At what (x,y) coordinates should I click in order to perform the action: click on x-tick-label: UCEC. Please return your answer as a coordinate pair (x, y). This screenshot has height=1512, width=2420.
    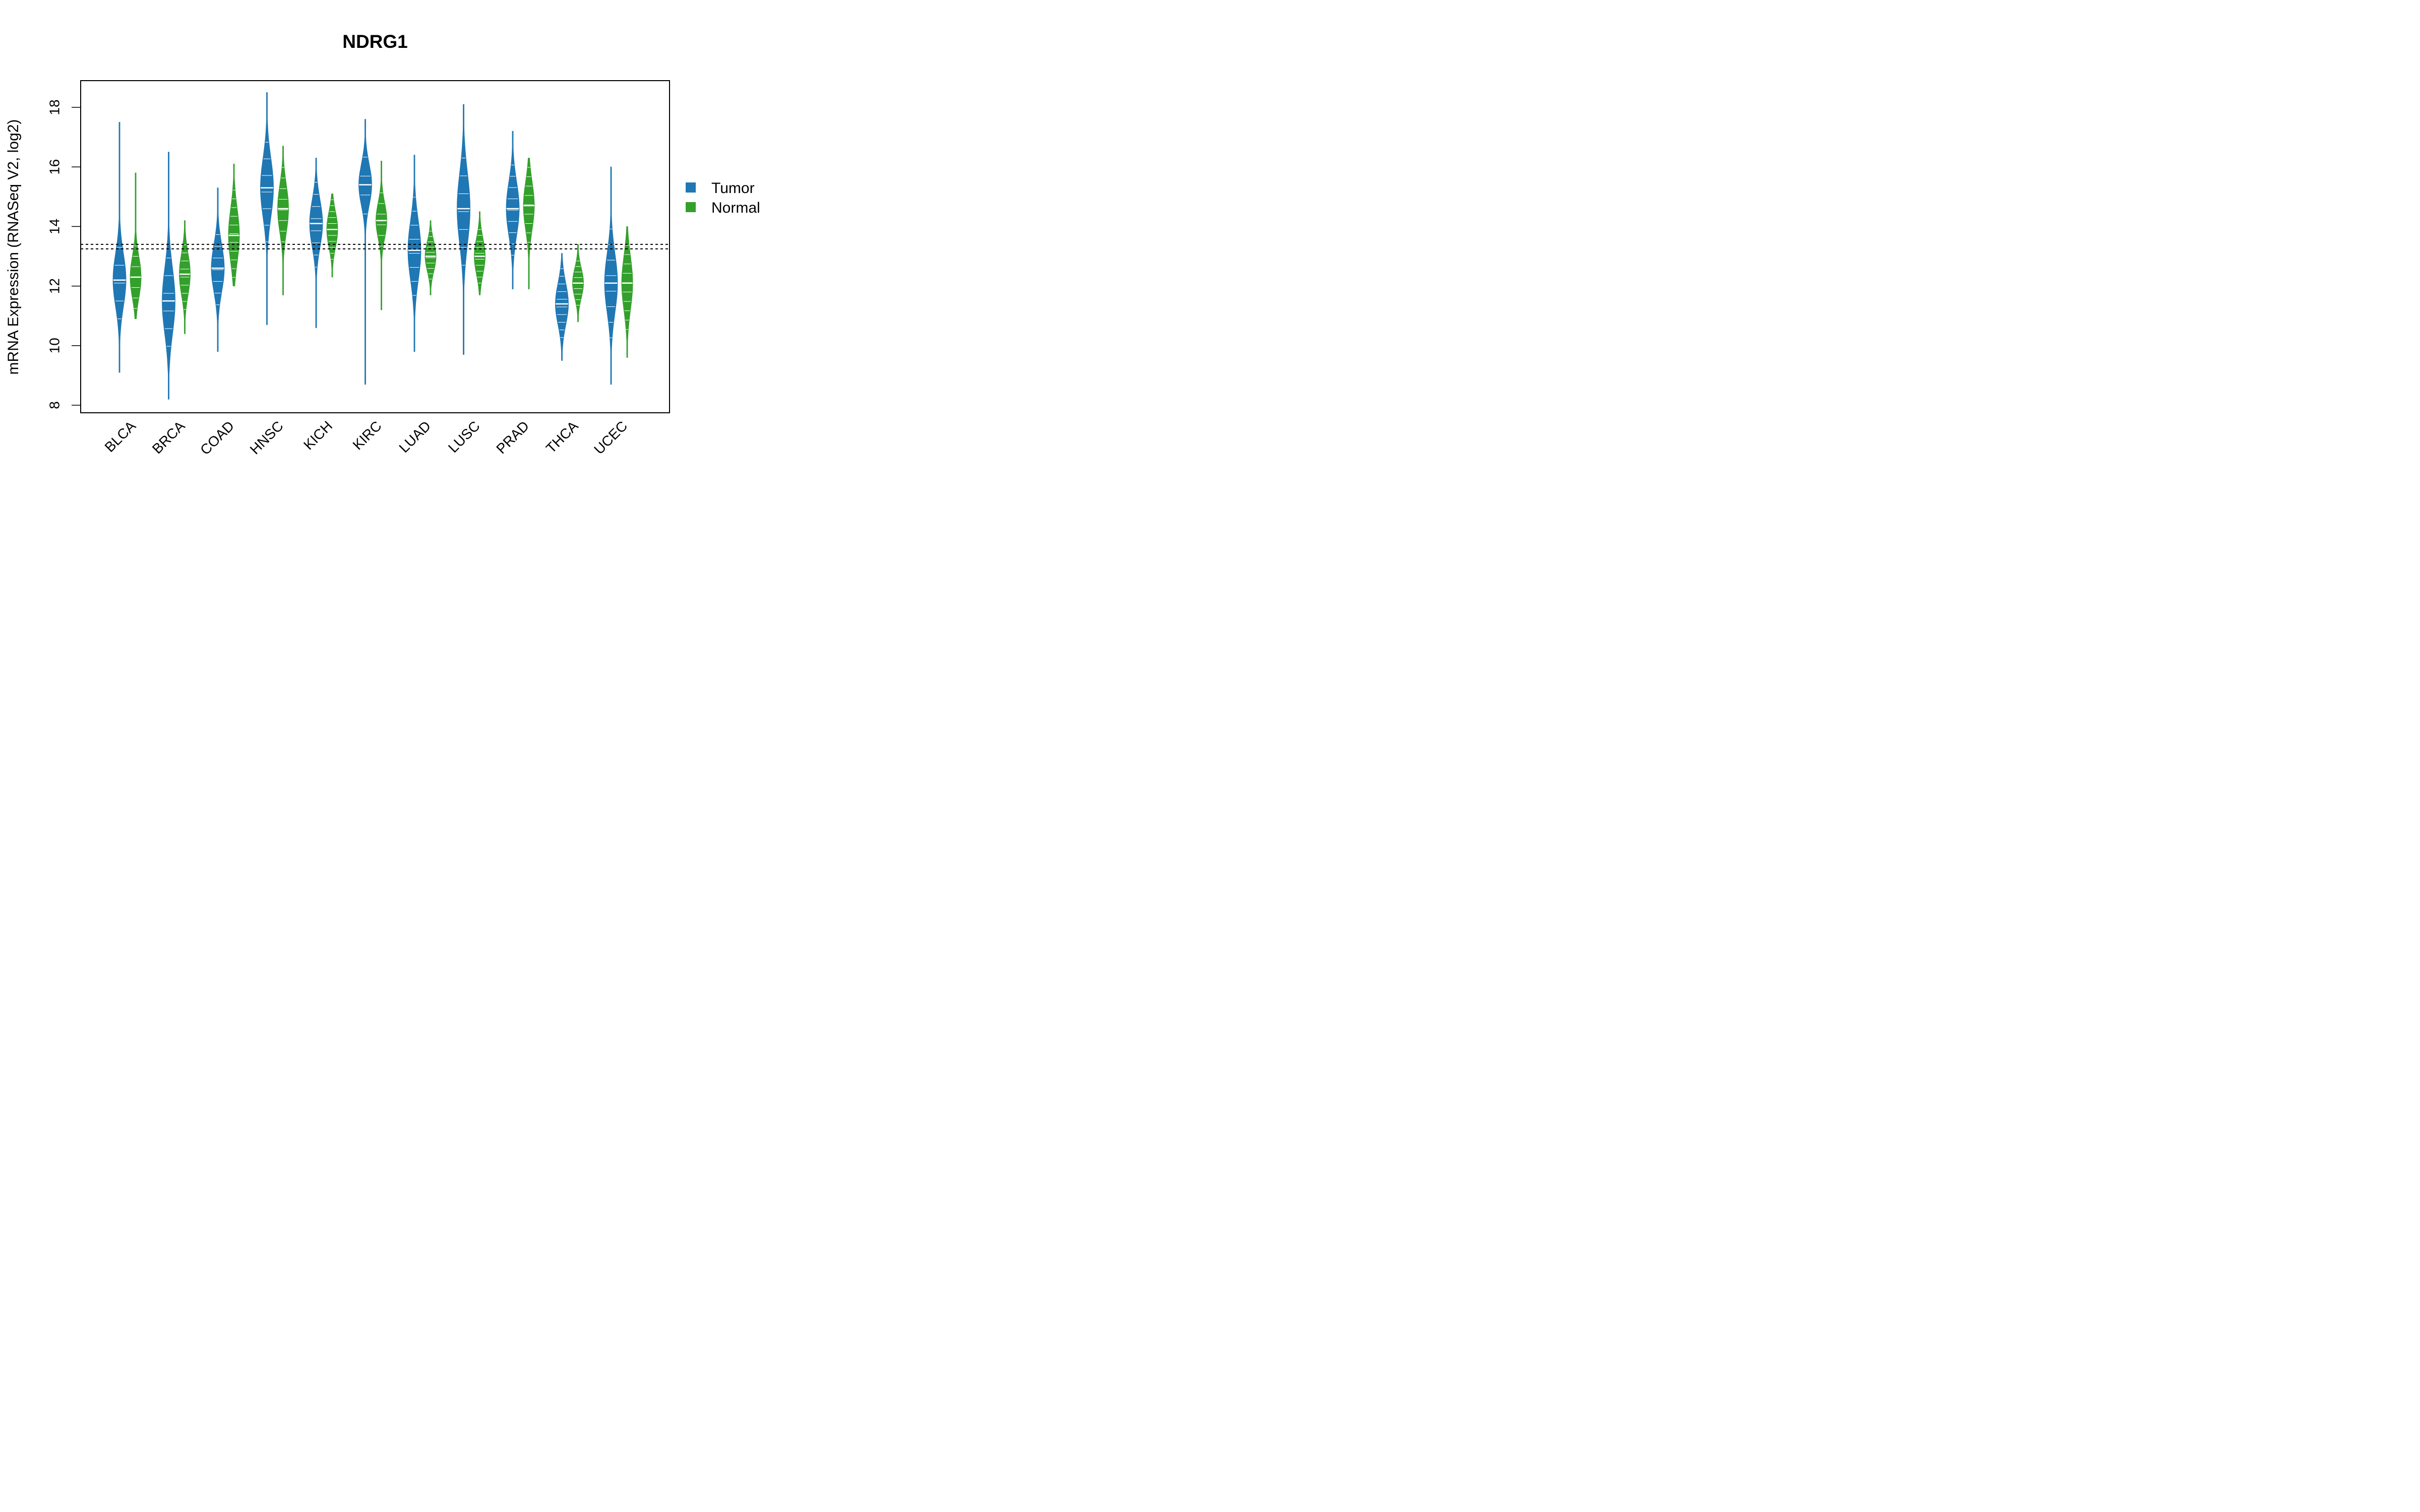
    Looking at the image, I should click on (610, 437).